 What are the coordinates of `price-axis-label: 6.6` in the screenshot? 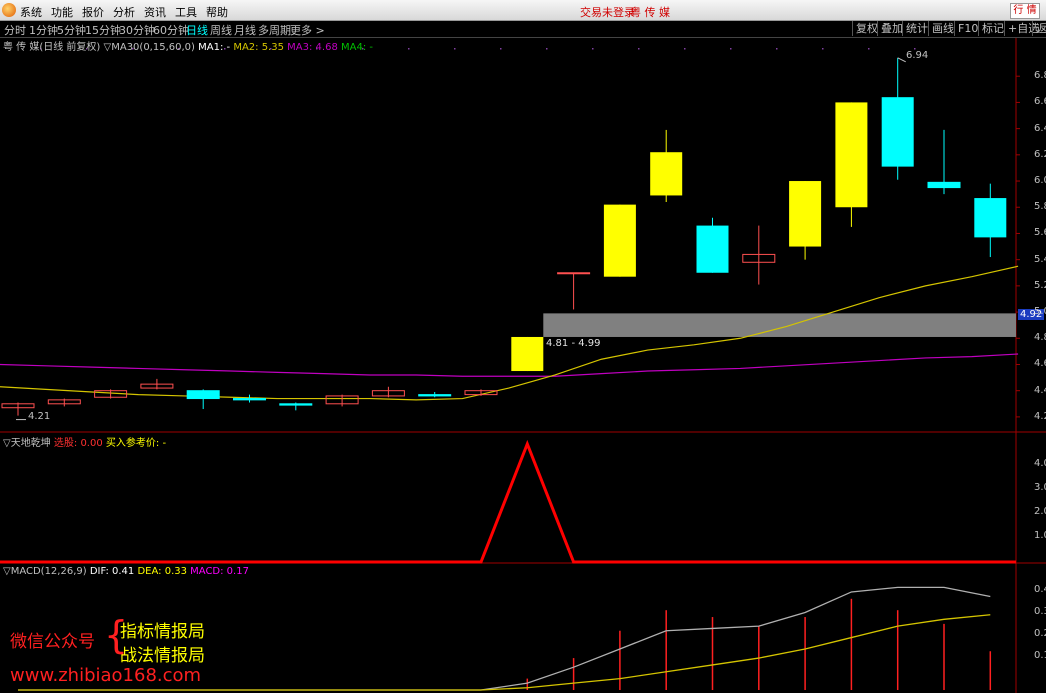 It's located at (1040, 102).